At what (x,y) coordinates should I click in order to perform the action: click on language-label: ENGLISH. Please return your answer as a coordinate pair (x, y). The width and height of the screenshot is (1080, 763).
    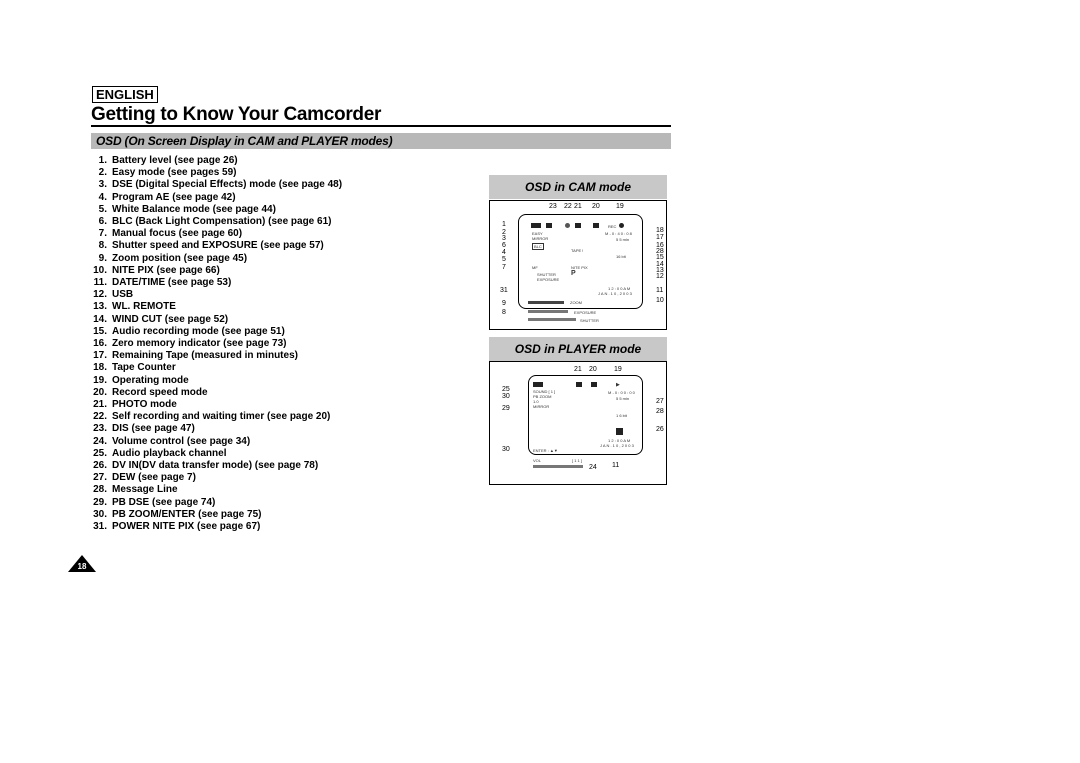
    Looking at the image, I should click on (125, 94).